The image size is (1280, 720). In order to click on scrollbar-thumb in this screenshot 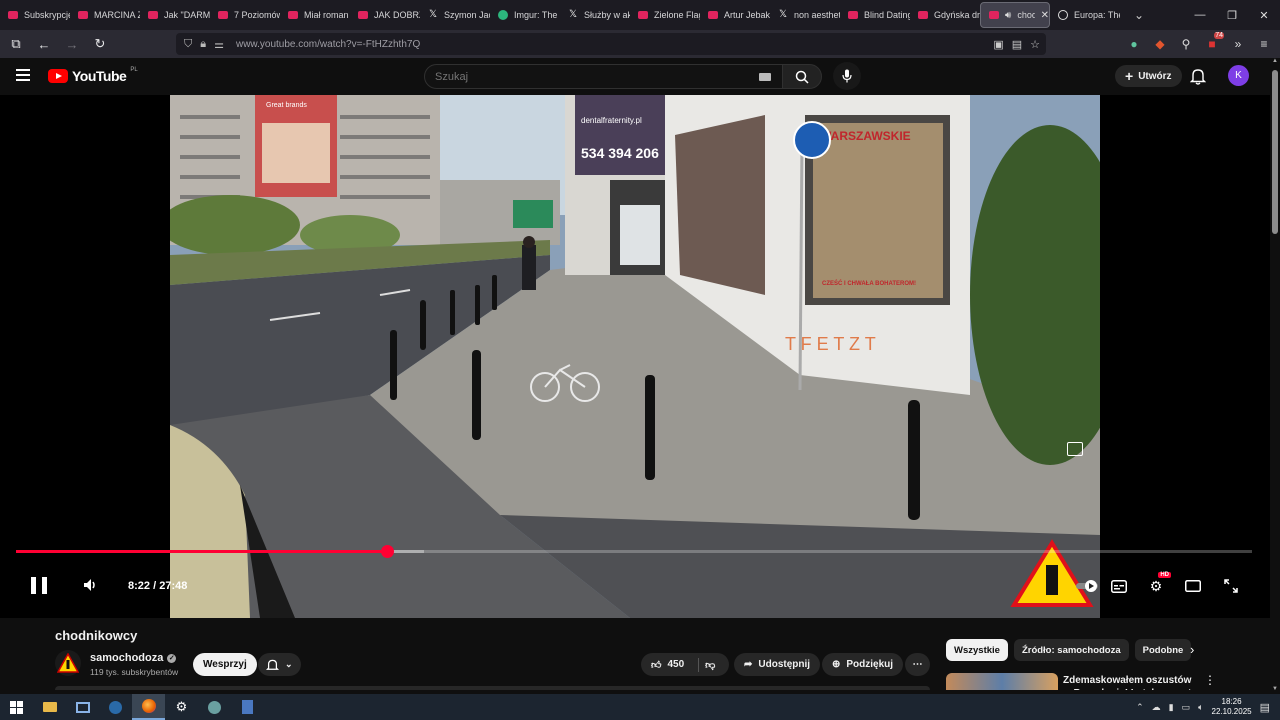, I will do `click(1275, 152)`.